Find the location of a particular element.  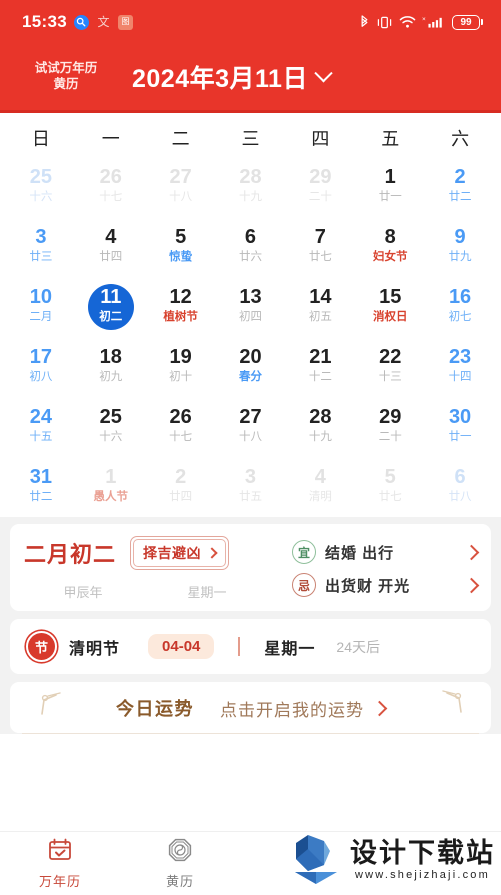

calendar-week-row: 31 廿二 1 愚人节 2 廿四 3 廿五 4 清明 5 廿七 6 廿八 is located at coordinates (250, 487).